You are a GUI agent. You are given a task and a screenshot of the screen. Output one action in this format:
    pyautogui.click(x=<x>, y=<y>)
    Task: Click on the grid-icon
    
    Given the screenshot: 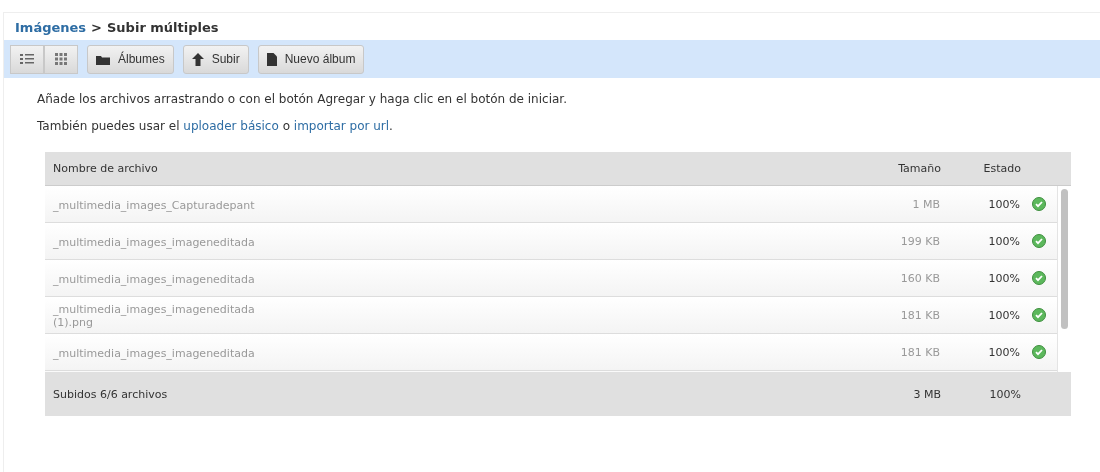 What is the action you would take?
    pyautogui.click(x=61, y=59)
    